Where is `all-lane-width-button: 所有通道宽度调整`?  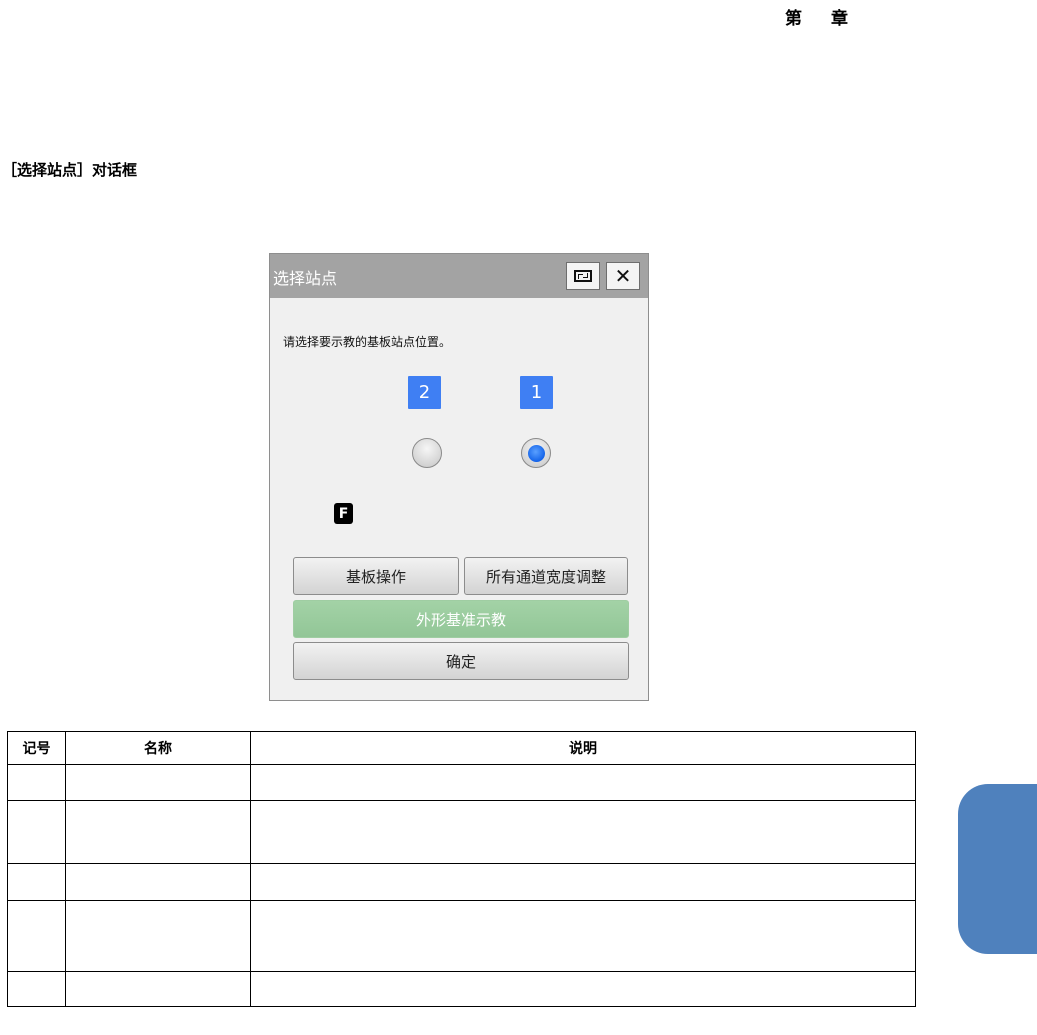 all-lane-width-button: 所有通道宽度调整 is located at coordinates (546, 576).